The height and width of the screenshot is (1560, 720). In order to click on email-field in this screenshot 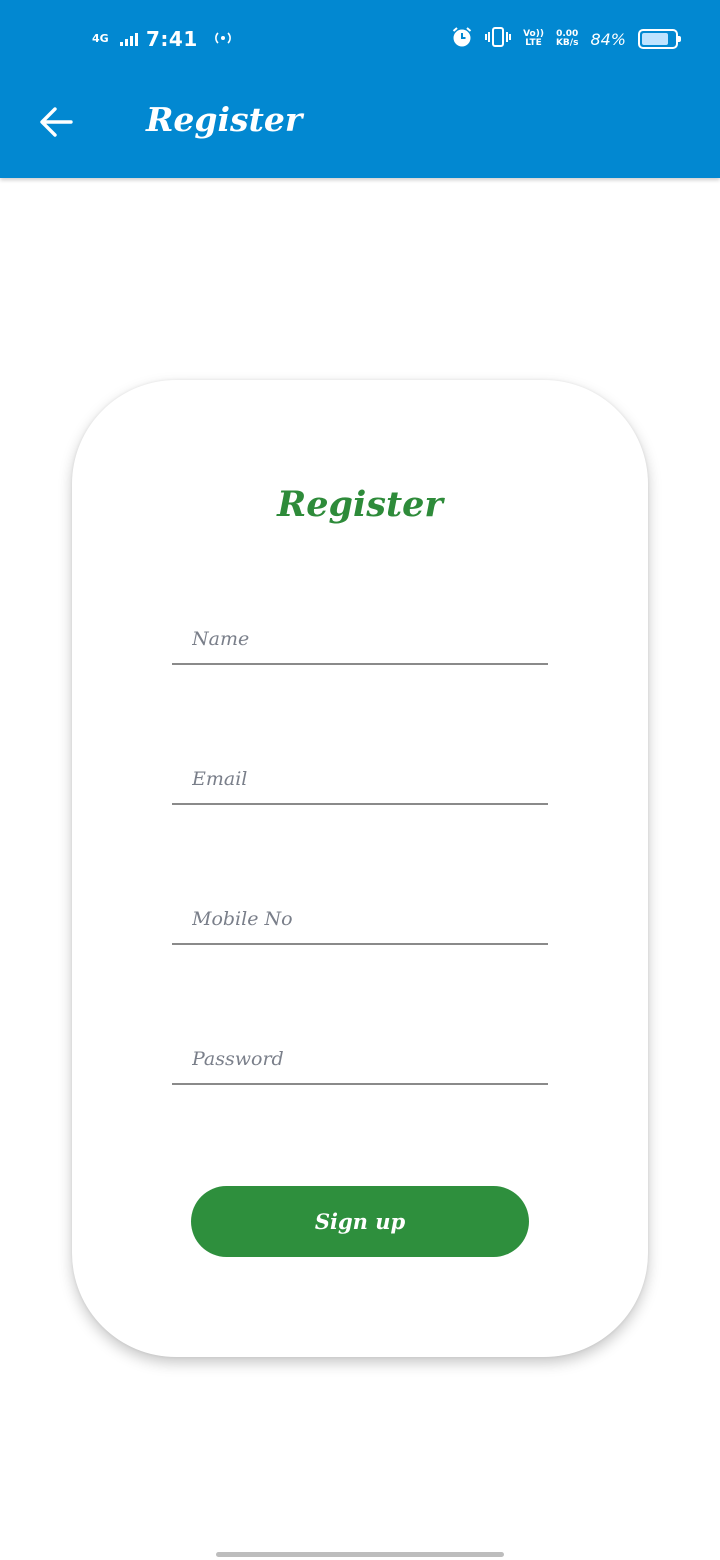, I will do `click(360, 780)`.